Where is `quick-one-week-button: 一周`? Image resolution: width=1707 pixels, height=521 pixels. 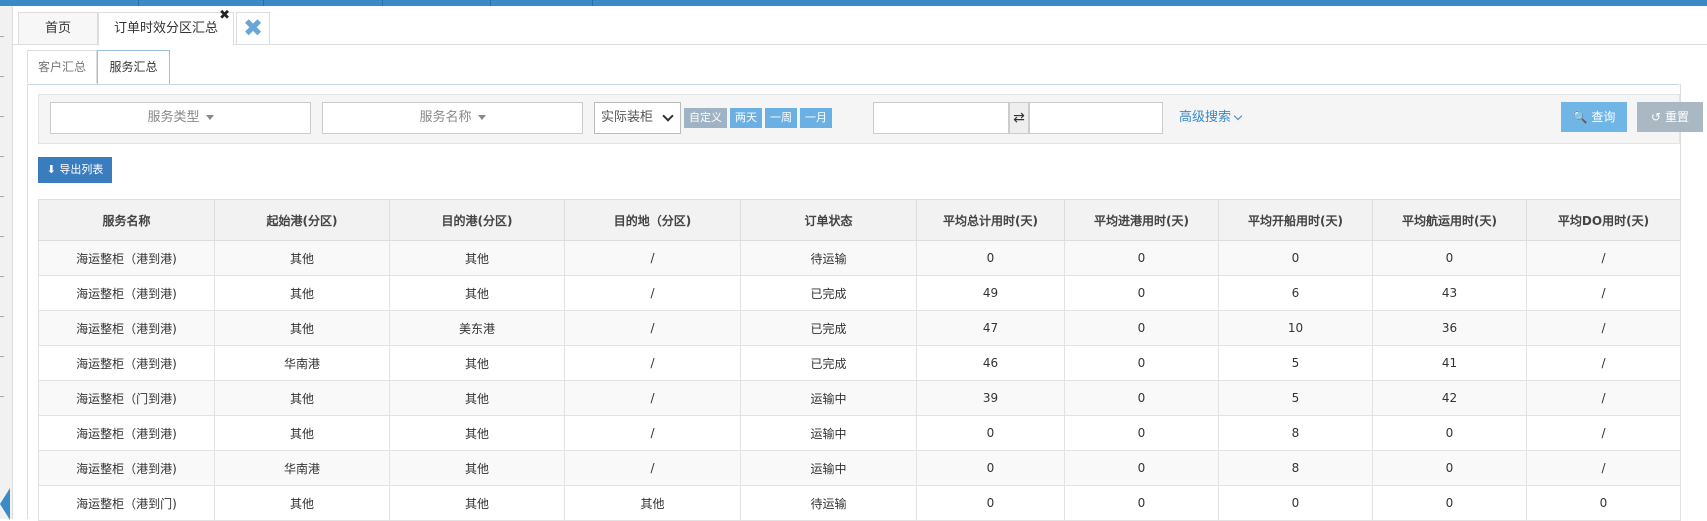
quick-one-week-button: 一周 is located at coordinates (781, 118).